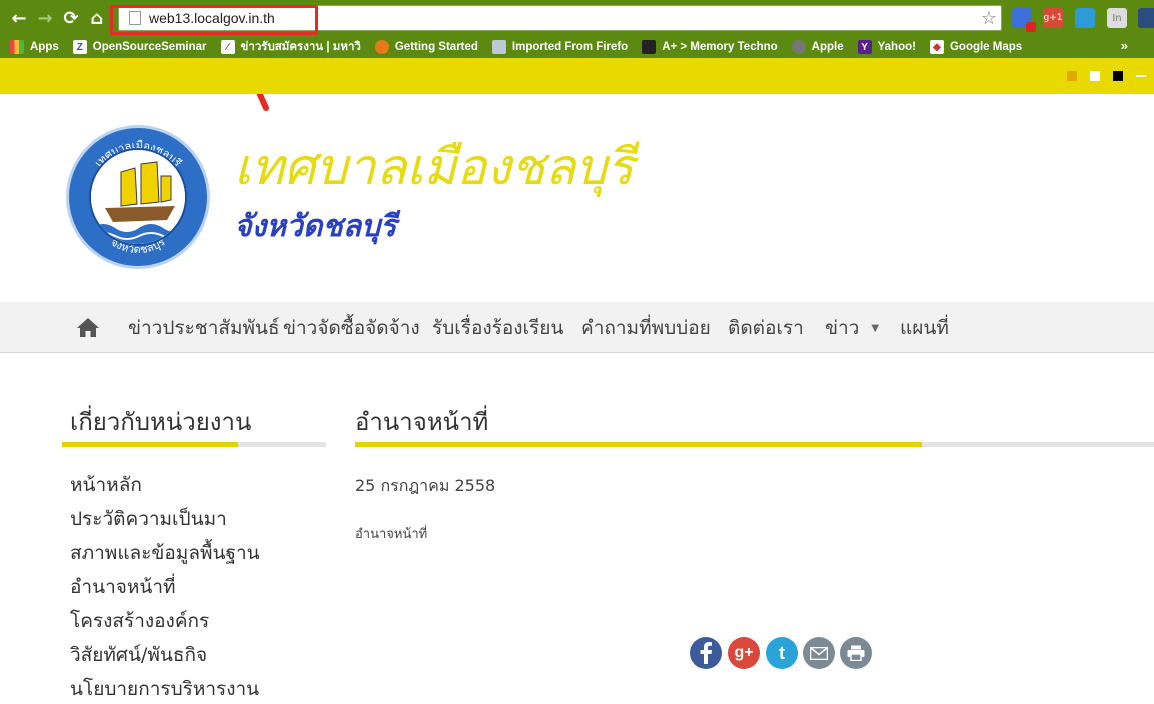 The height and width of the screenshot is (704, 1154). I want to click on url-highlight-box, so click(214, 20).